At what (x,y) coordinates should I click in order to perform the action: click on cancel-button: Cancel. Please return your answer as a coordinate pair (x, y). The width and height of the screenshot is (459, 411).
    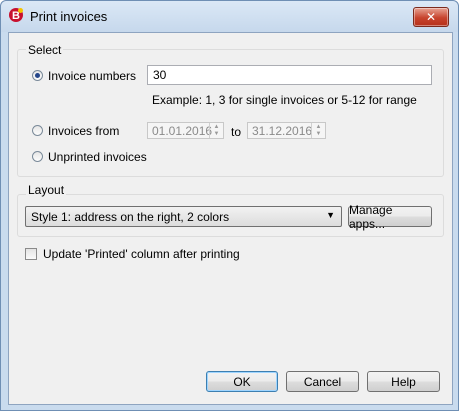
    Looking at the image, I should click on (322, 381).